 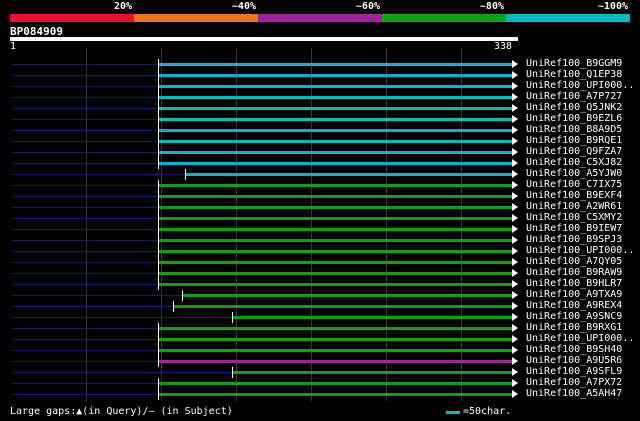 I want to click on subject-label: UniRef100_B9EZL6, so click(x=574, y=118).